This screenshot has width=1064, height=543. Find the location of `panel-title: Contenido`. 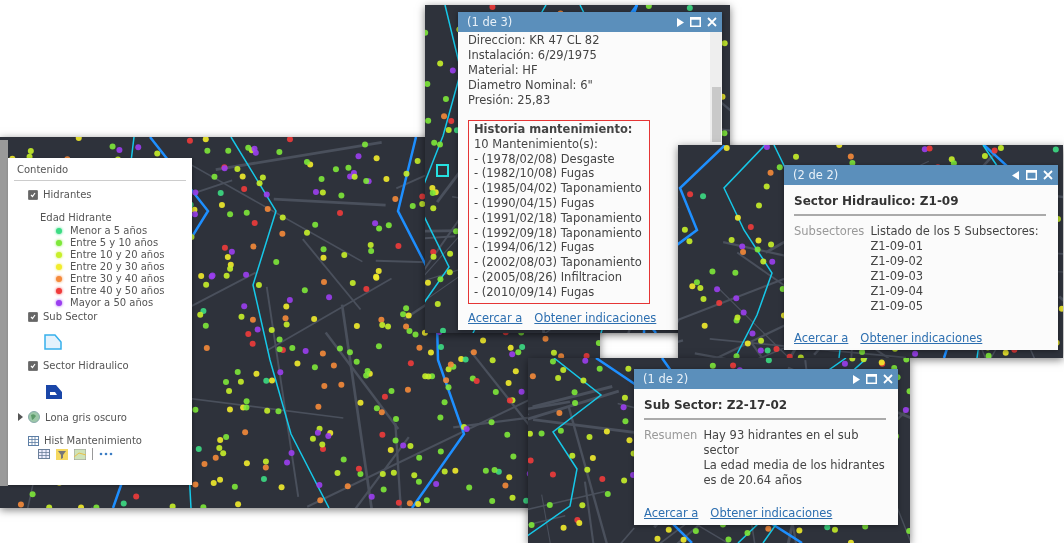

panel-title: Contenido is located at coordinates (100, 171).